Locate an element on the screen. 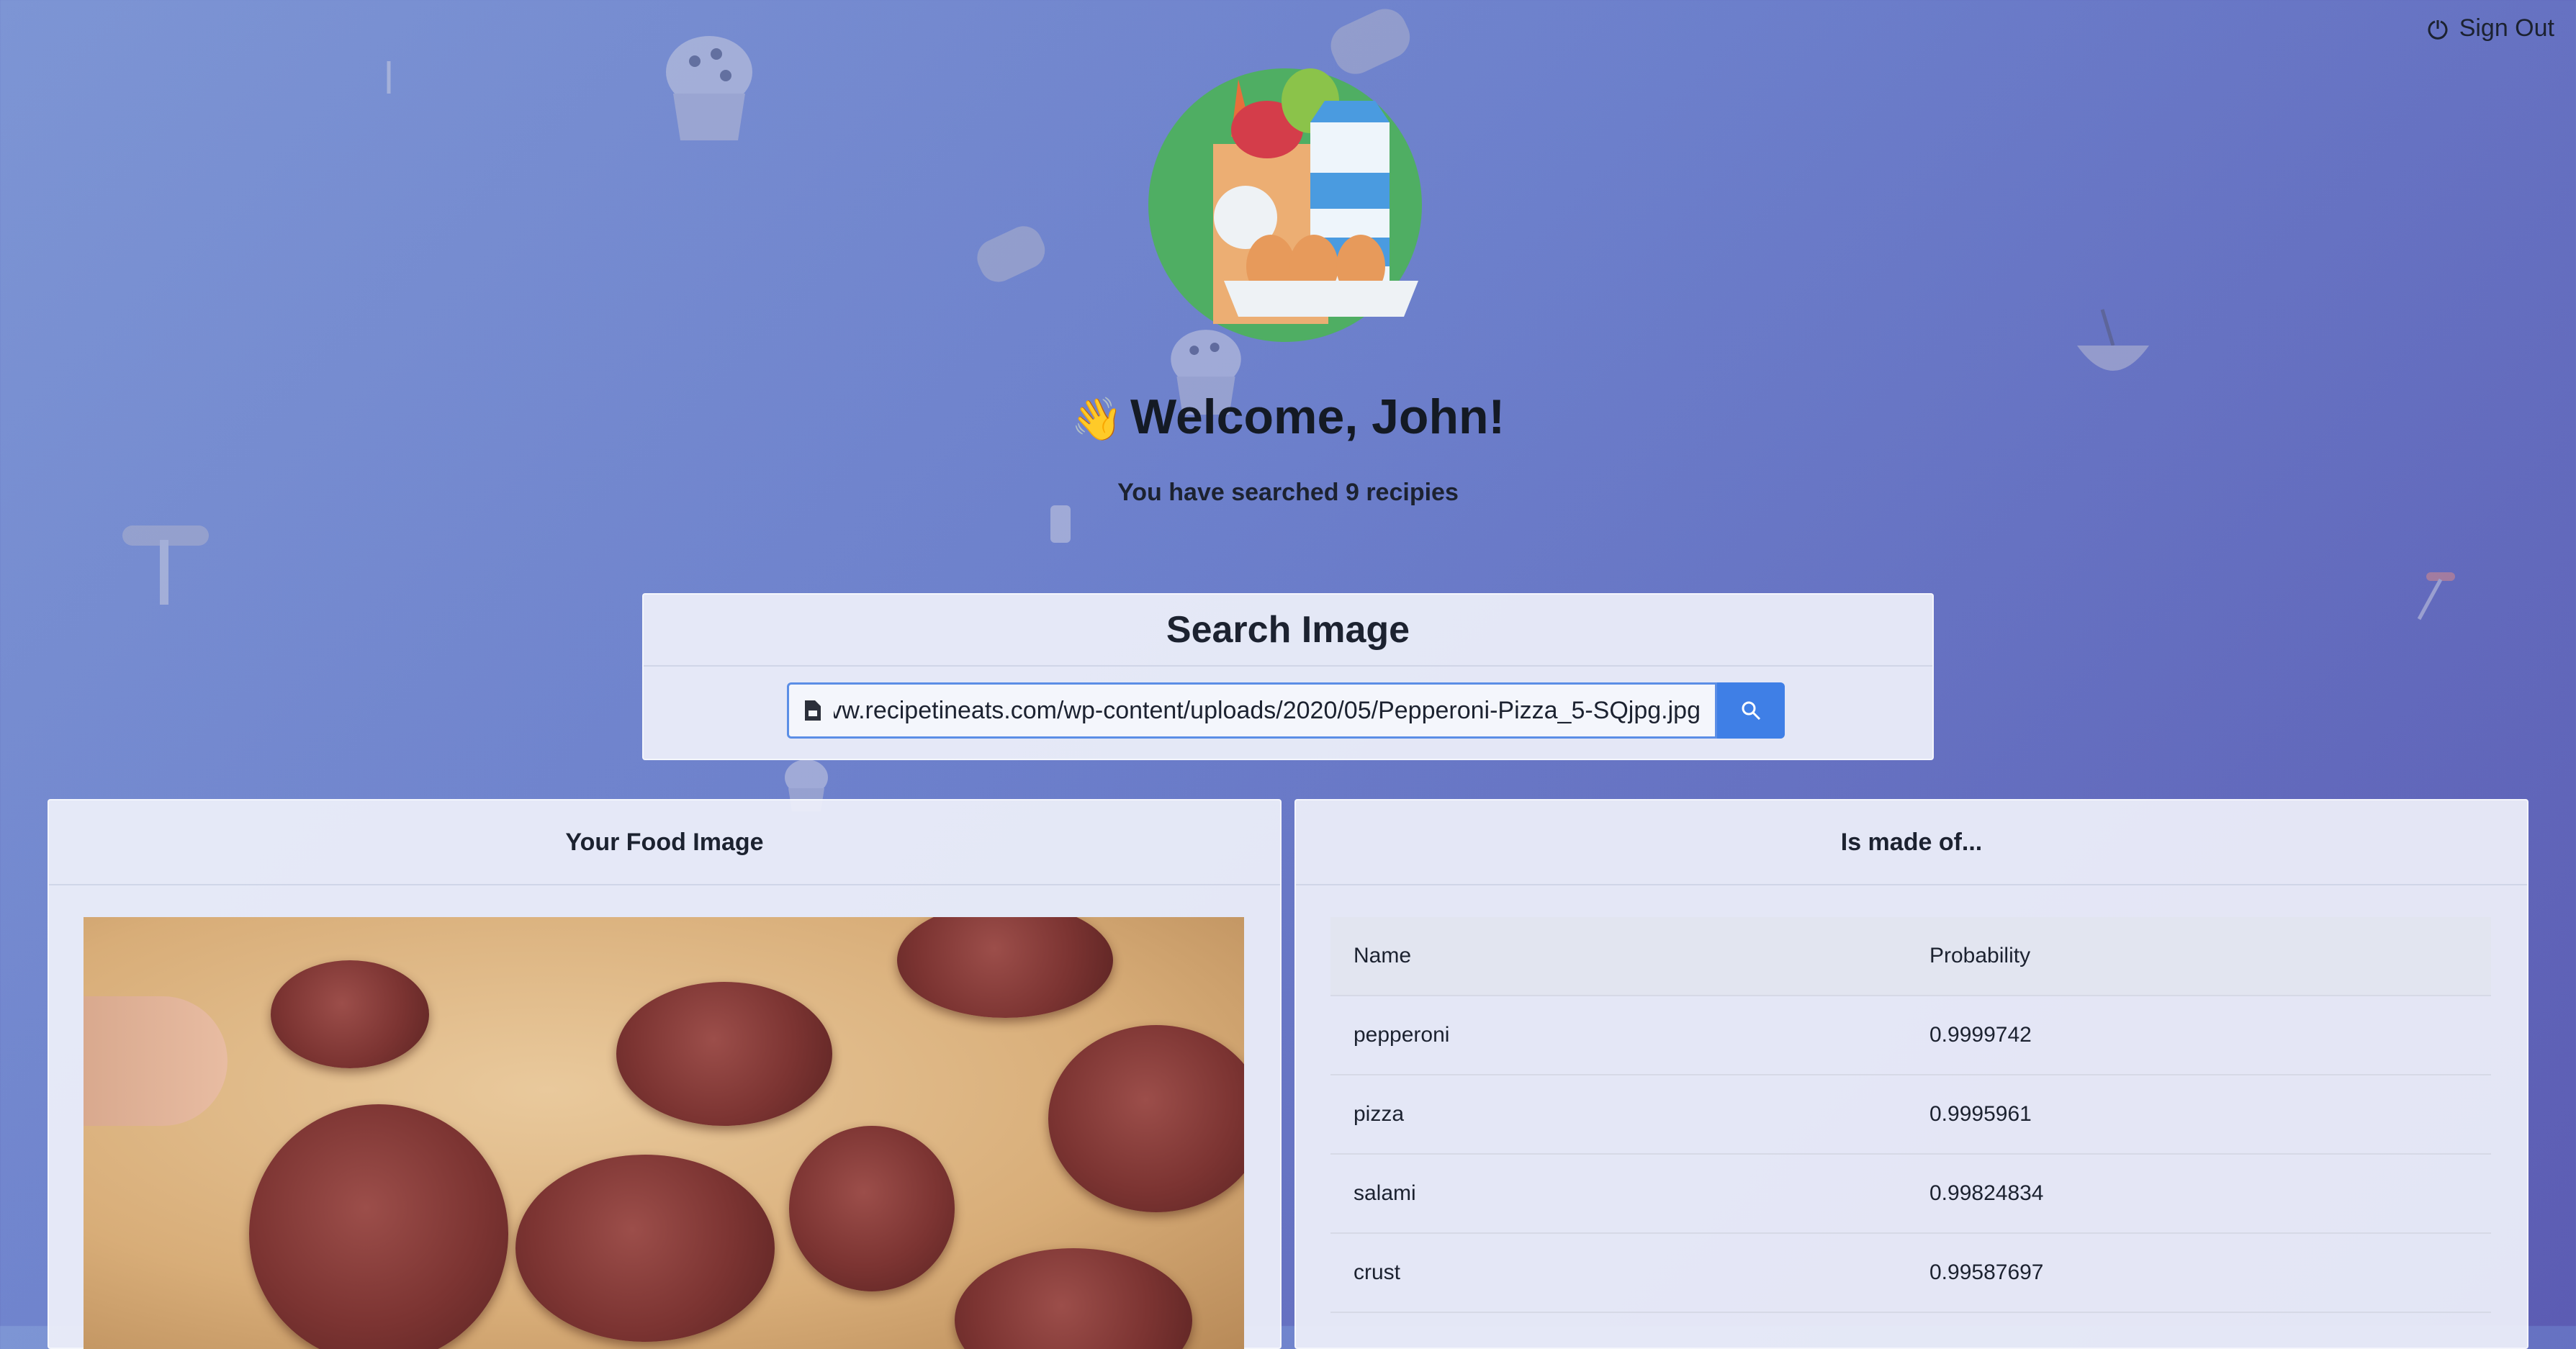 The image size is (2576, 1349). can-icon is located at coordinates (1060, 526).